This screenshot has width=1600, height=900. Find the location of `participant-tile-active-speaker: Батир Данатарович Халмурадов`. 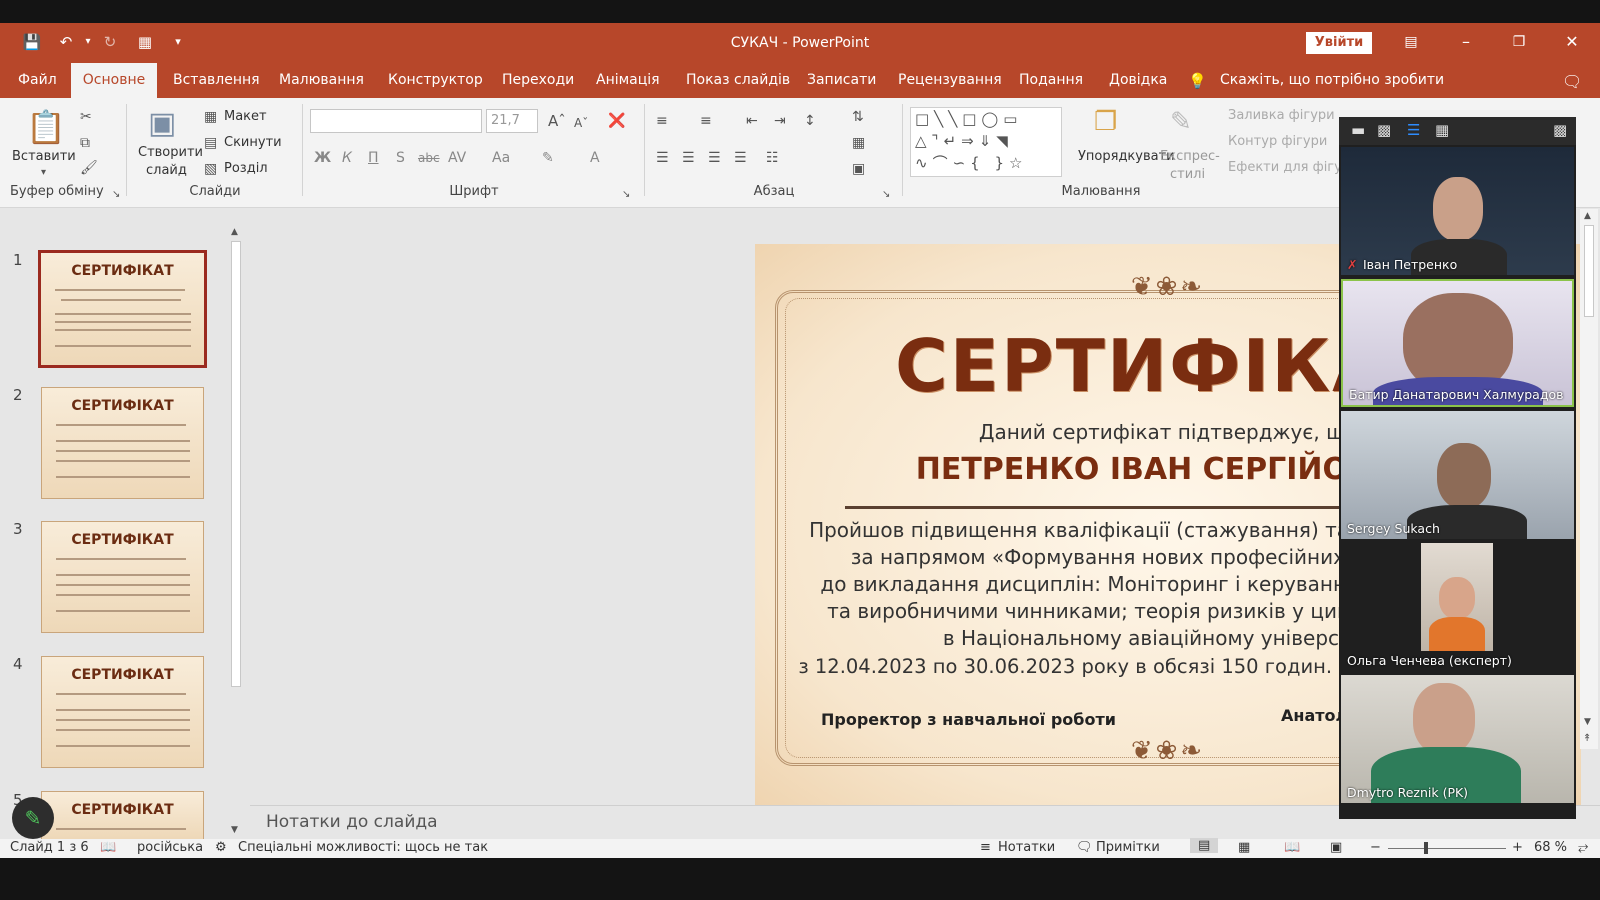

participant-tile-active-speaker: Батир Данатарович Халмурадов is located at coordinates (1457, 343).